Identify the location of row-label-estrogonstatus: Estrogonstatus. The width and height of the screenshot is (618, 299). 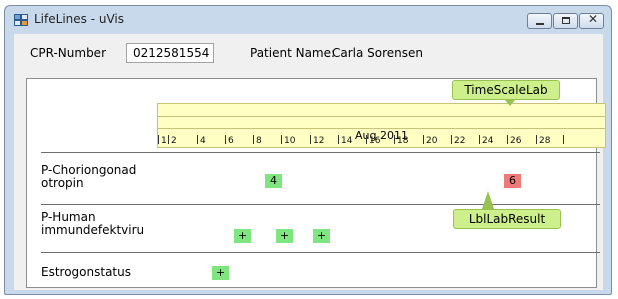
(86, 272).